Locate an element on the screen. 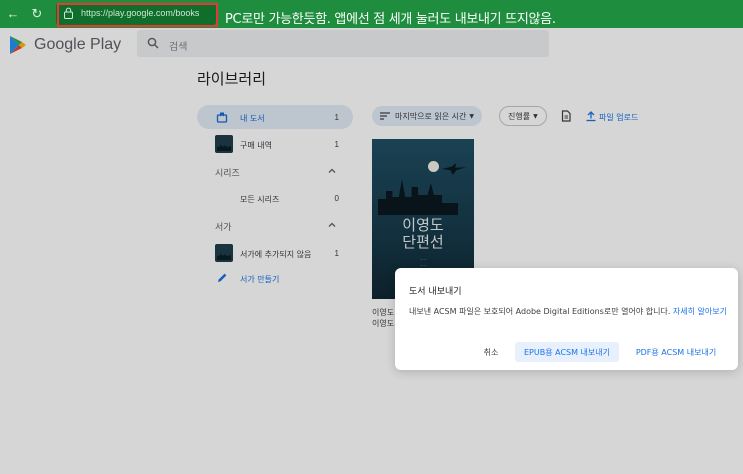 The height and width of the screenshot is (474, 743). export-epub-acsm-button: EPUB용 ACSM 내보내기 is located at coordinates (567, 352).